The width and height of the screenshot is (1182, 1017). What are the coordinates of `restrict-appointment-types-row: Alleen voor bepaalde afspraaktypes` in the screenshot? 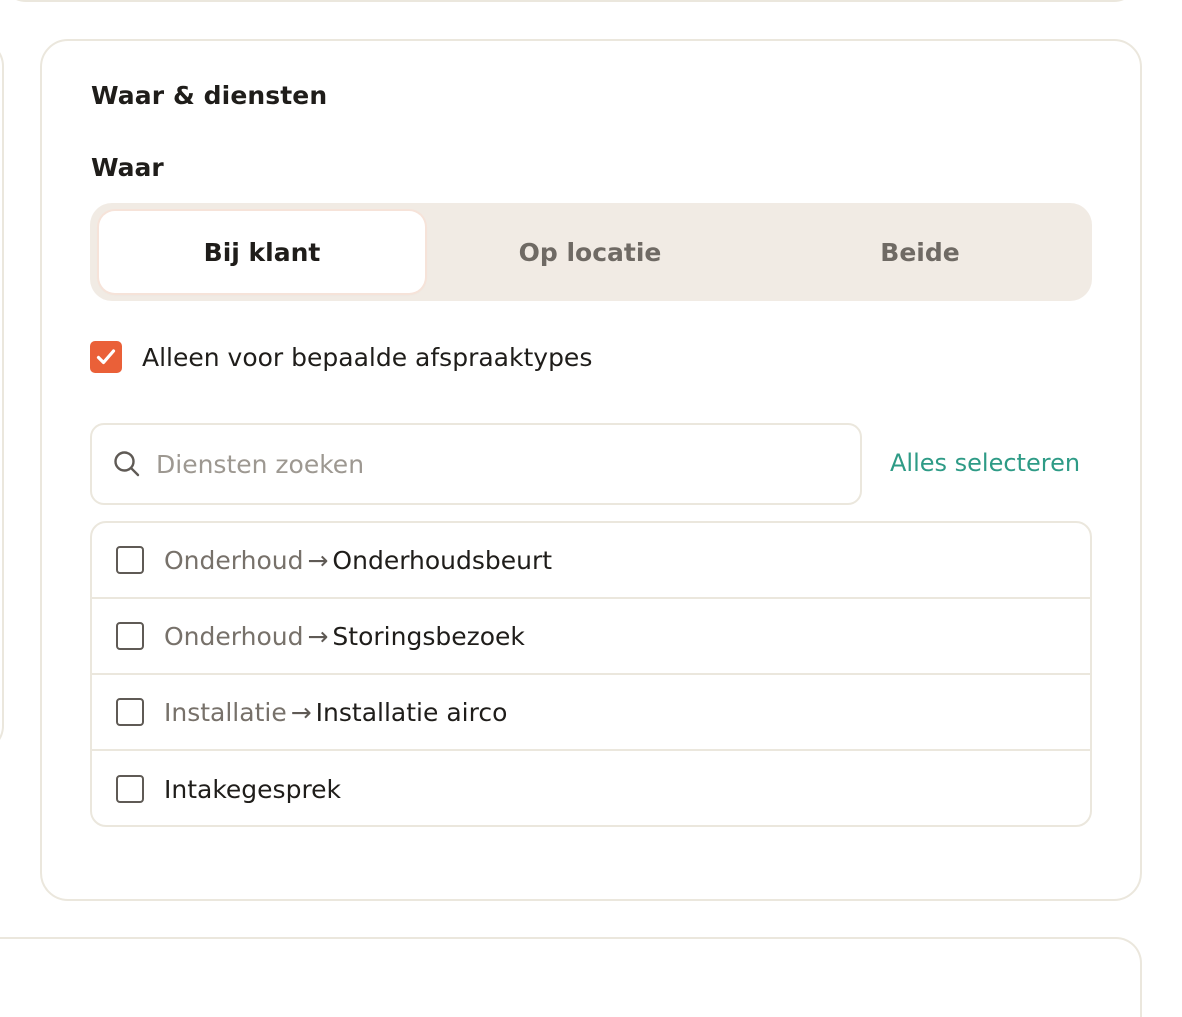 It's located at (341, 357).